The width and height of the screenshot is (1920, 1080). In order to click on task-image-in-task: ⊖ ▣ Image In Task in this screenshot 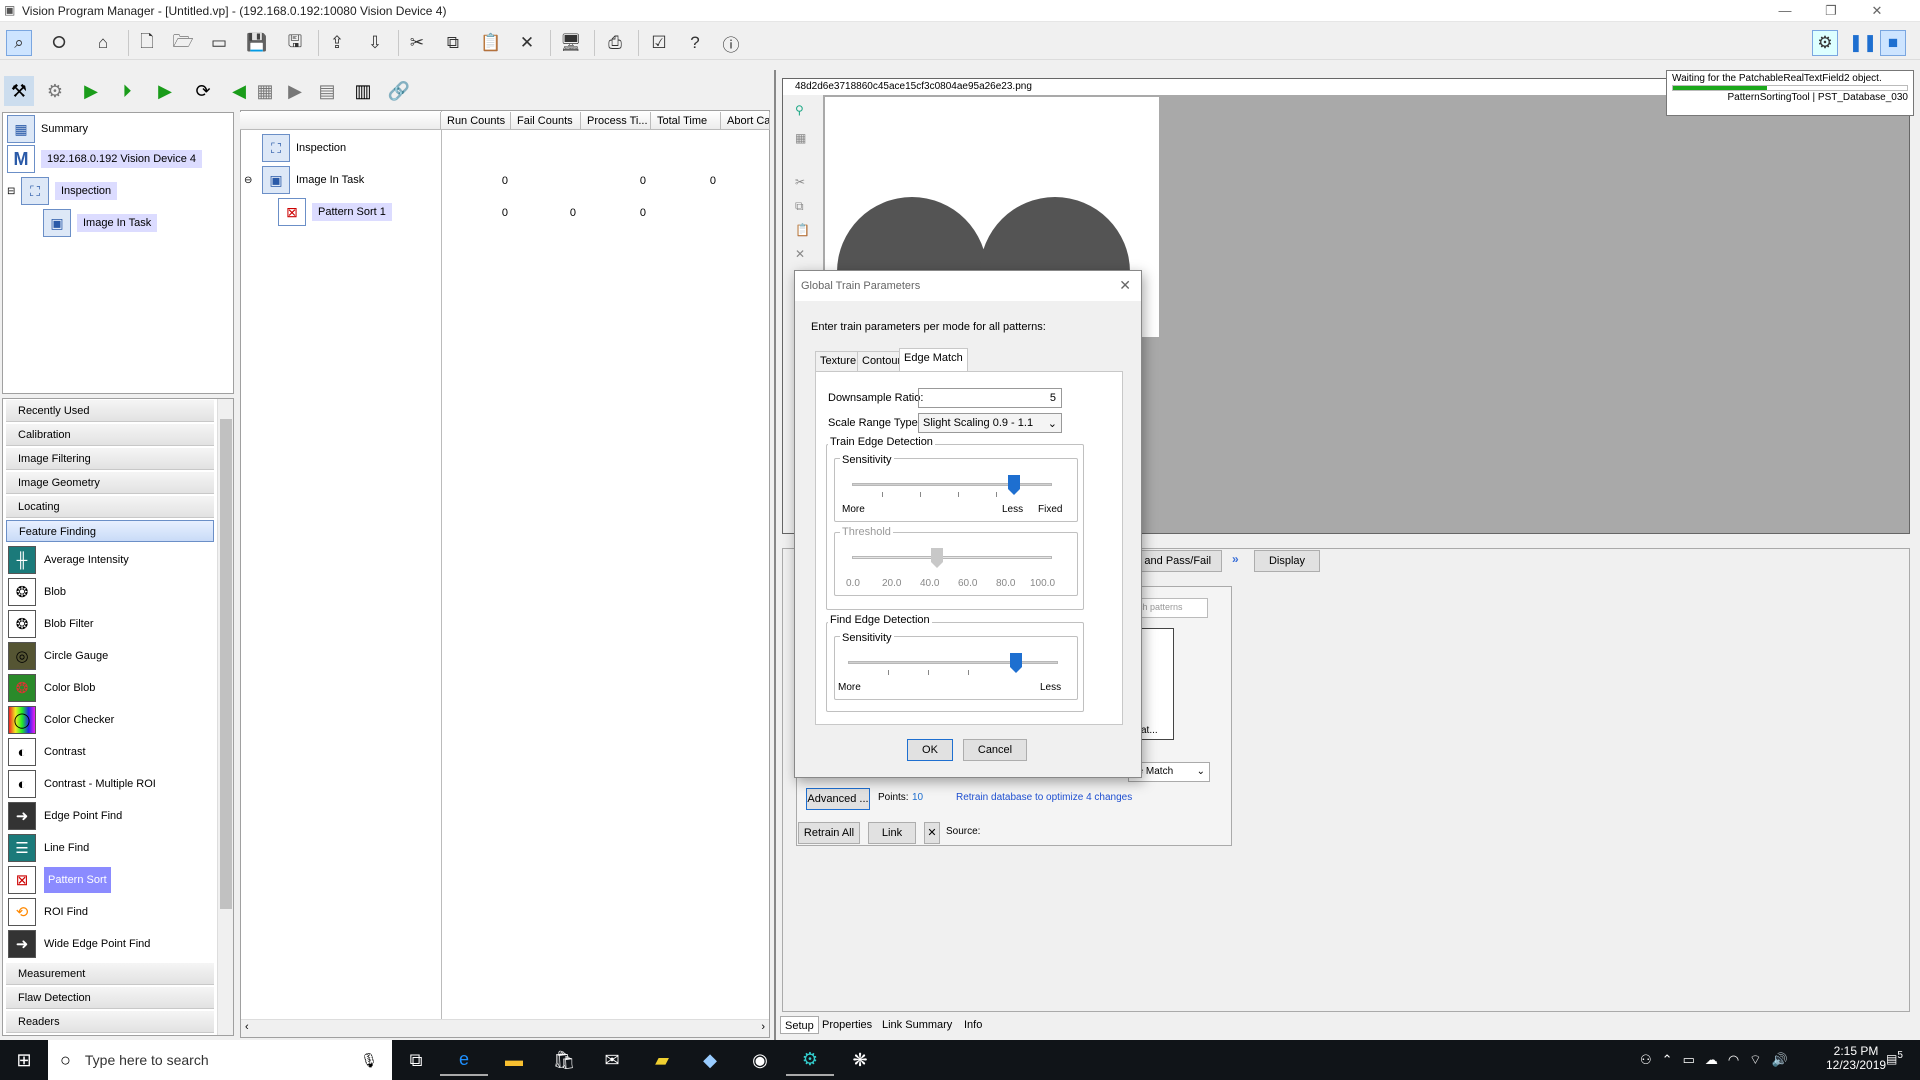, I will do `click(304, 180)`.